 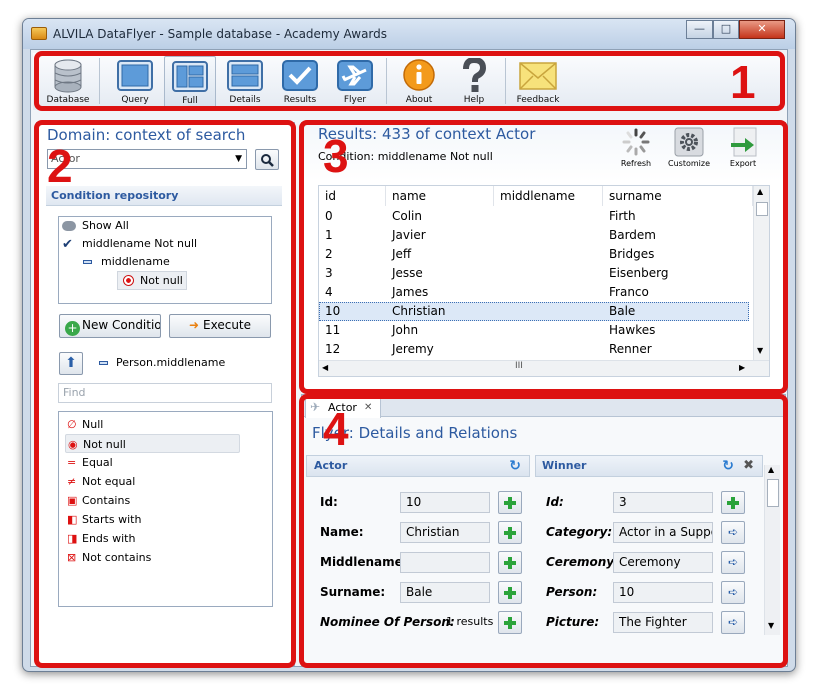 What do you see at coordinates (353, 592) in the screenshot?
I see `form-field-label: Surname:` at bounding box center [353, 592].